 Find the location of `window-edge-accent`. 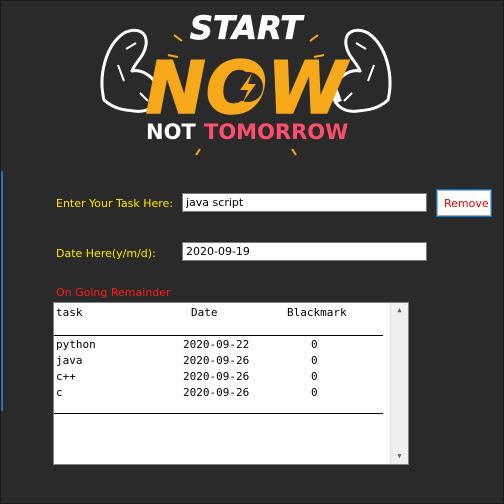

window-edge-accent is located at coordinates (2, 291).